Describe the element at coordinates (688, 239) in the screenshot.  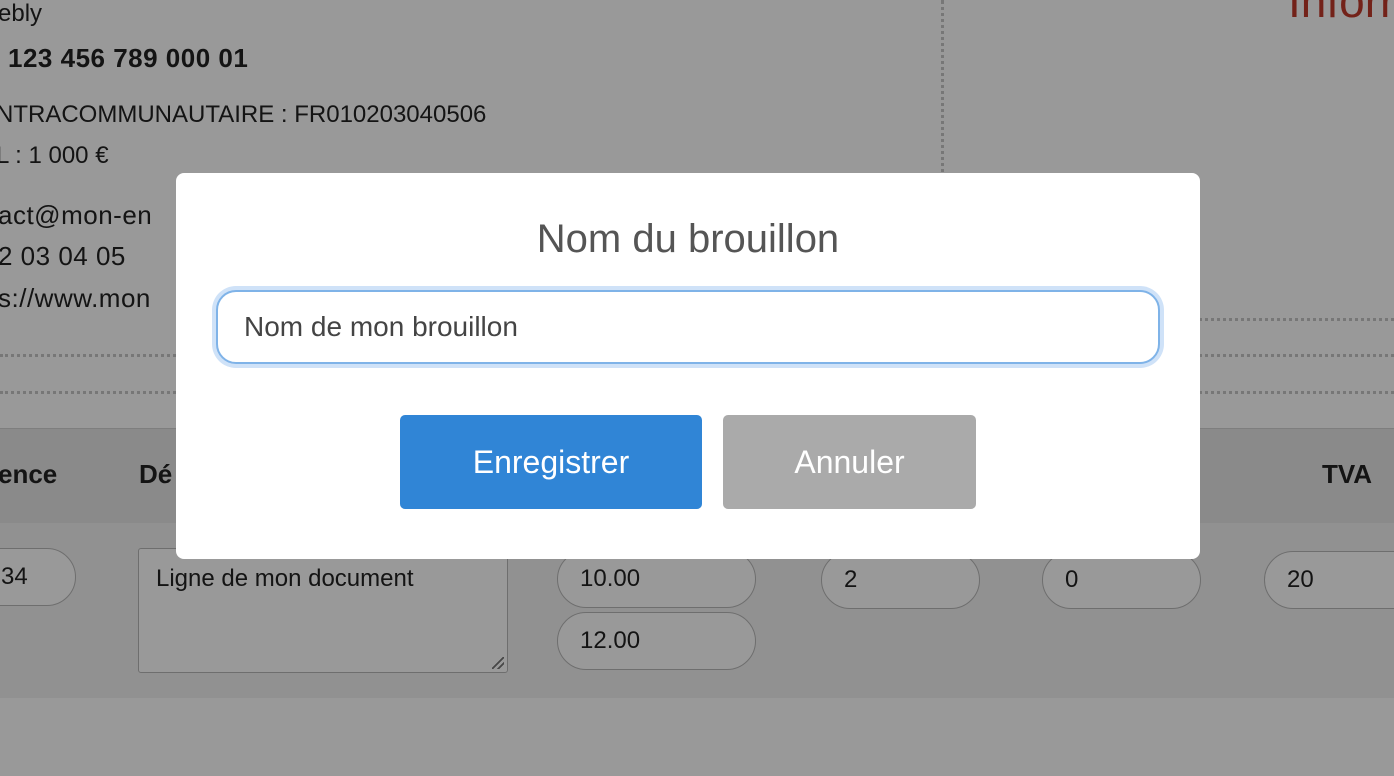
I see `dialog-title: Nom du brouillon` at that location.